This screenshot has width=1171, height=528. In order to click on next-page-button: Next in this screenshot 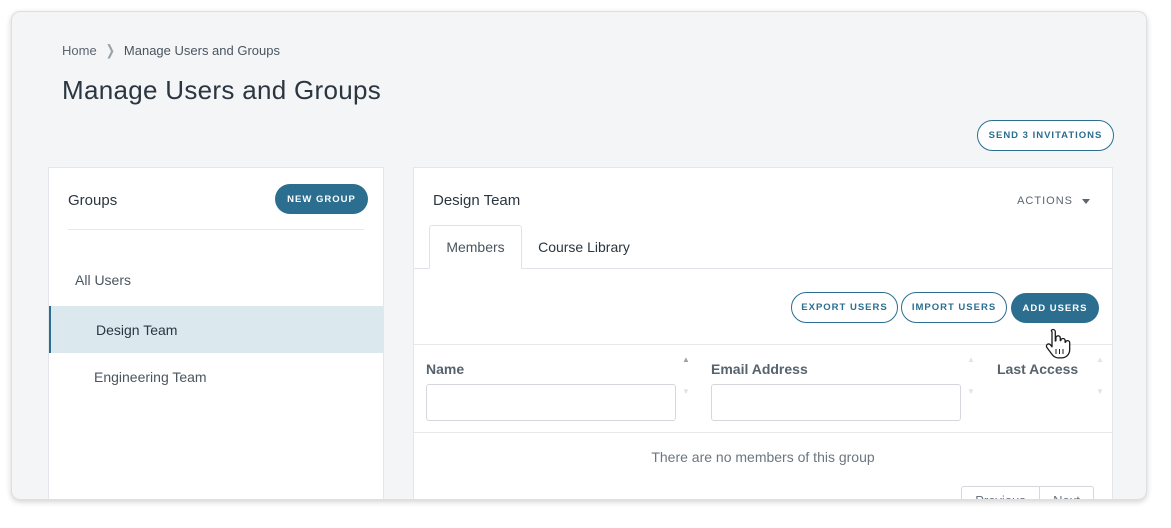, I will do `click(1067, 492)`.